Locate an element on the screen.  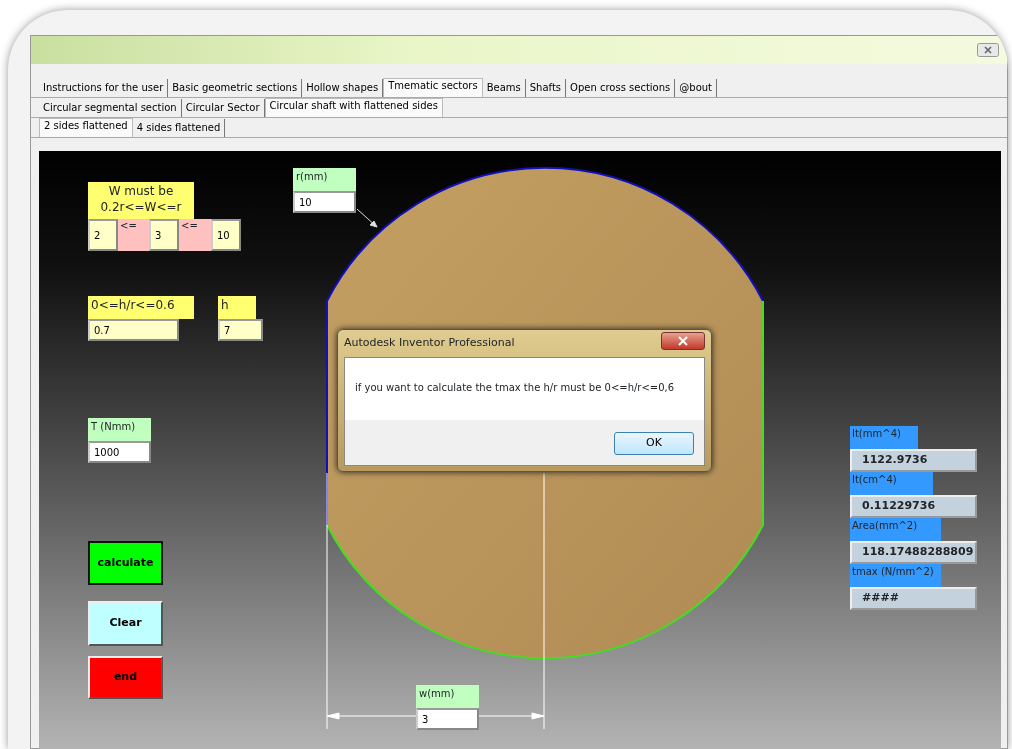
input-field: 0.7 is located at coordinates (133, 330).